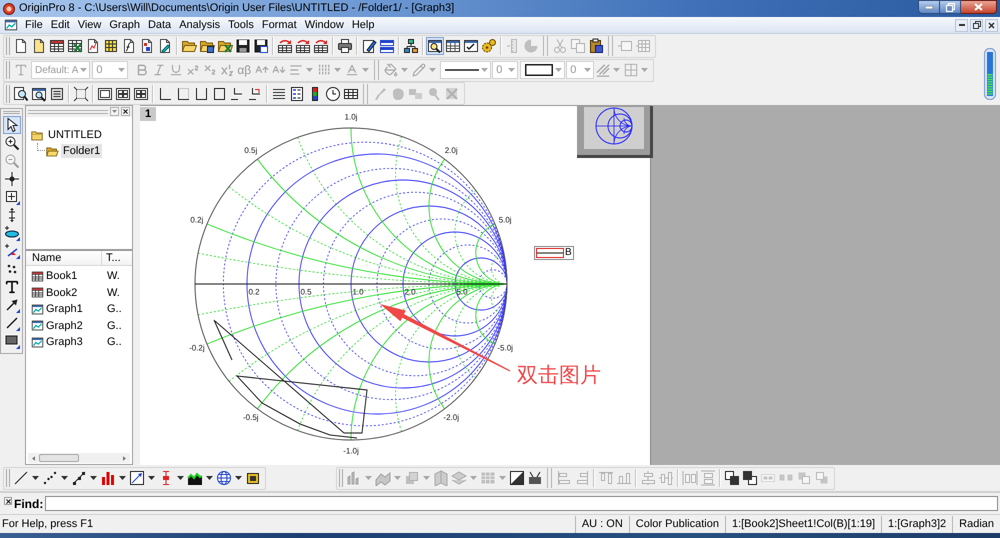  Describe the element at coordinates (333, 93) in the screenshot. I see `clock-icon` at that location.